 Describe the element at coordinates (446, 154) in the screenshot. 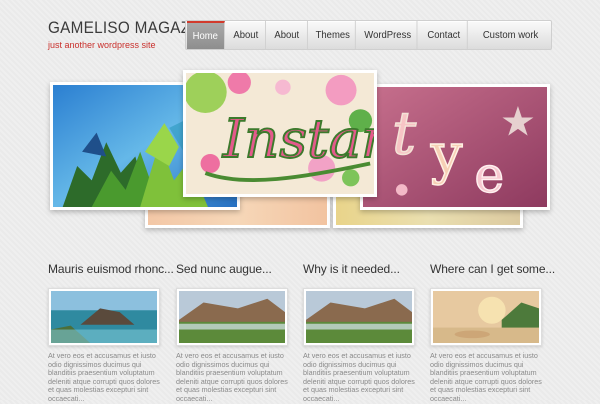

I see `svg-text: y` at that location.